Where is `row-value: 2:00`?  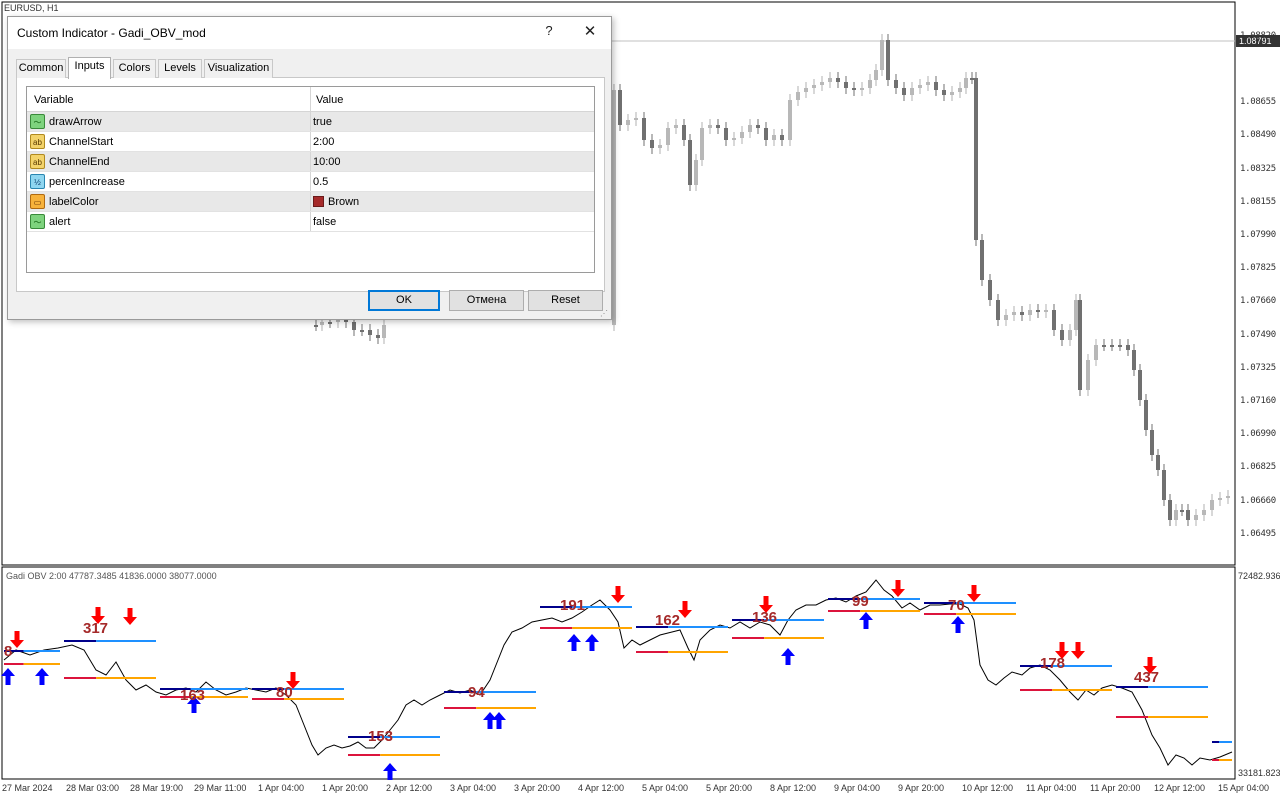
row-value: 2:00 is located at coordinates (323, 142).